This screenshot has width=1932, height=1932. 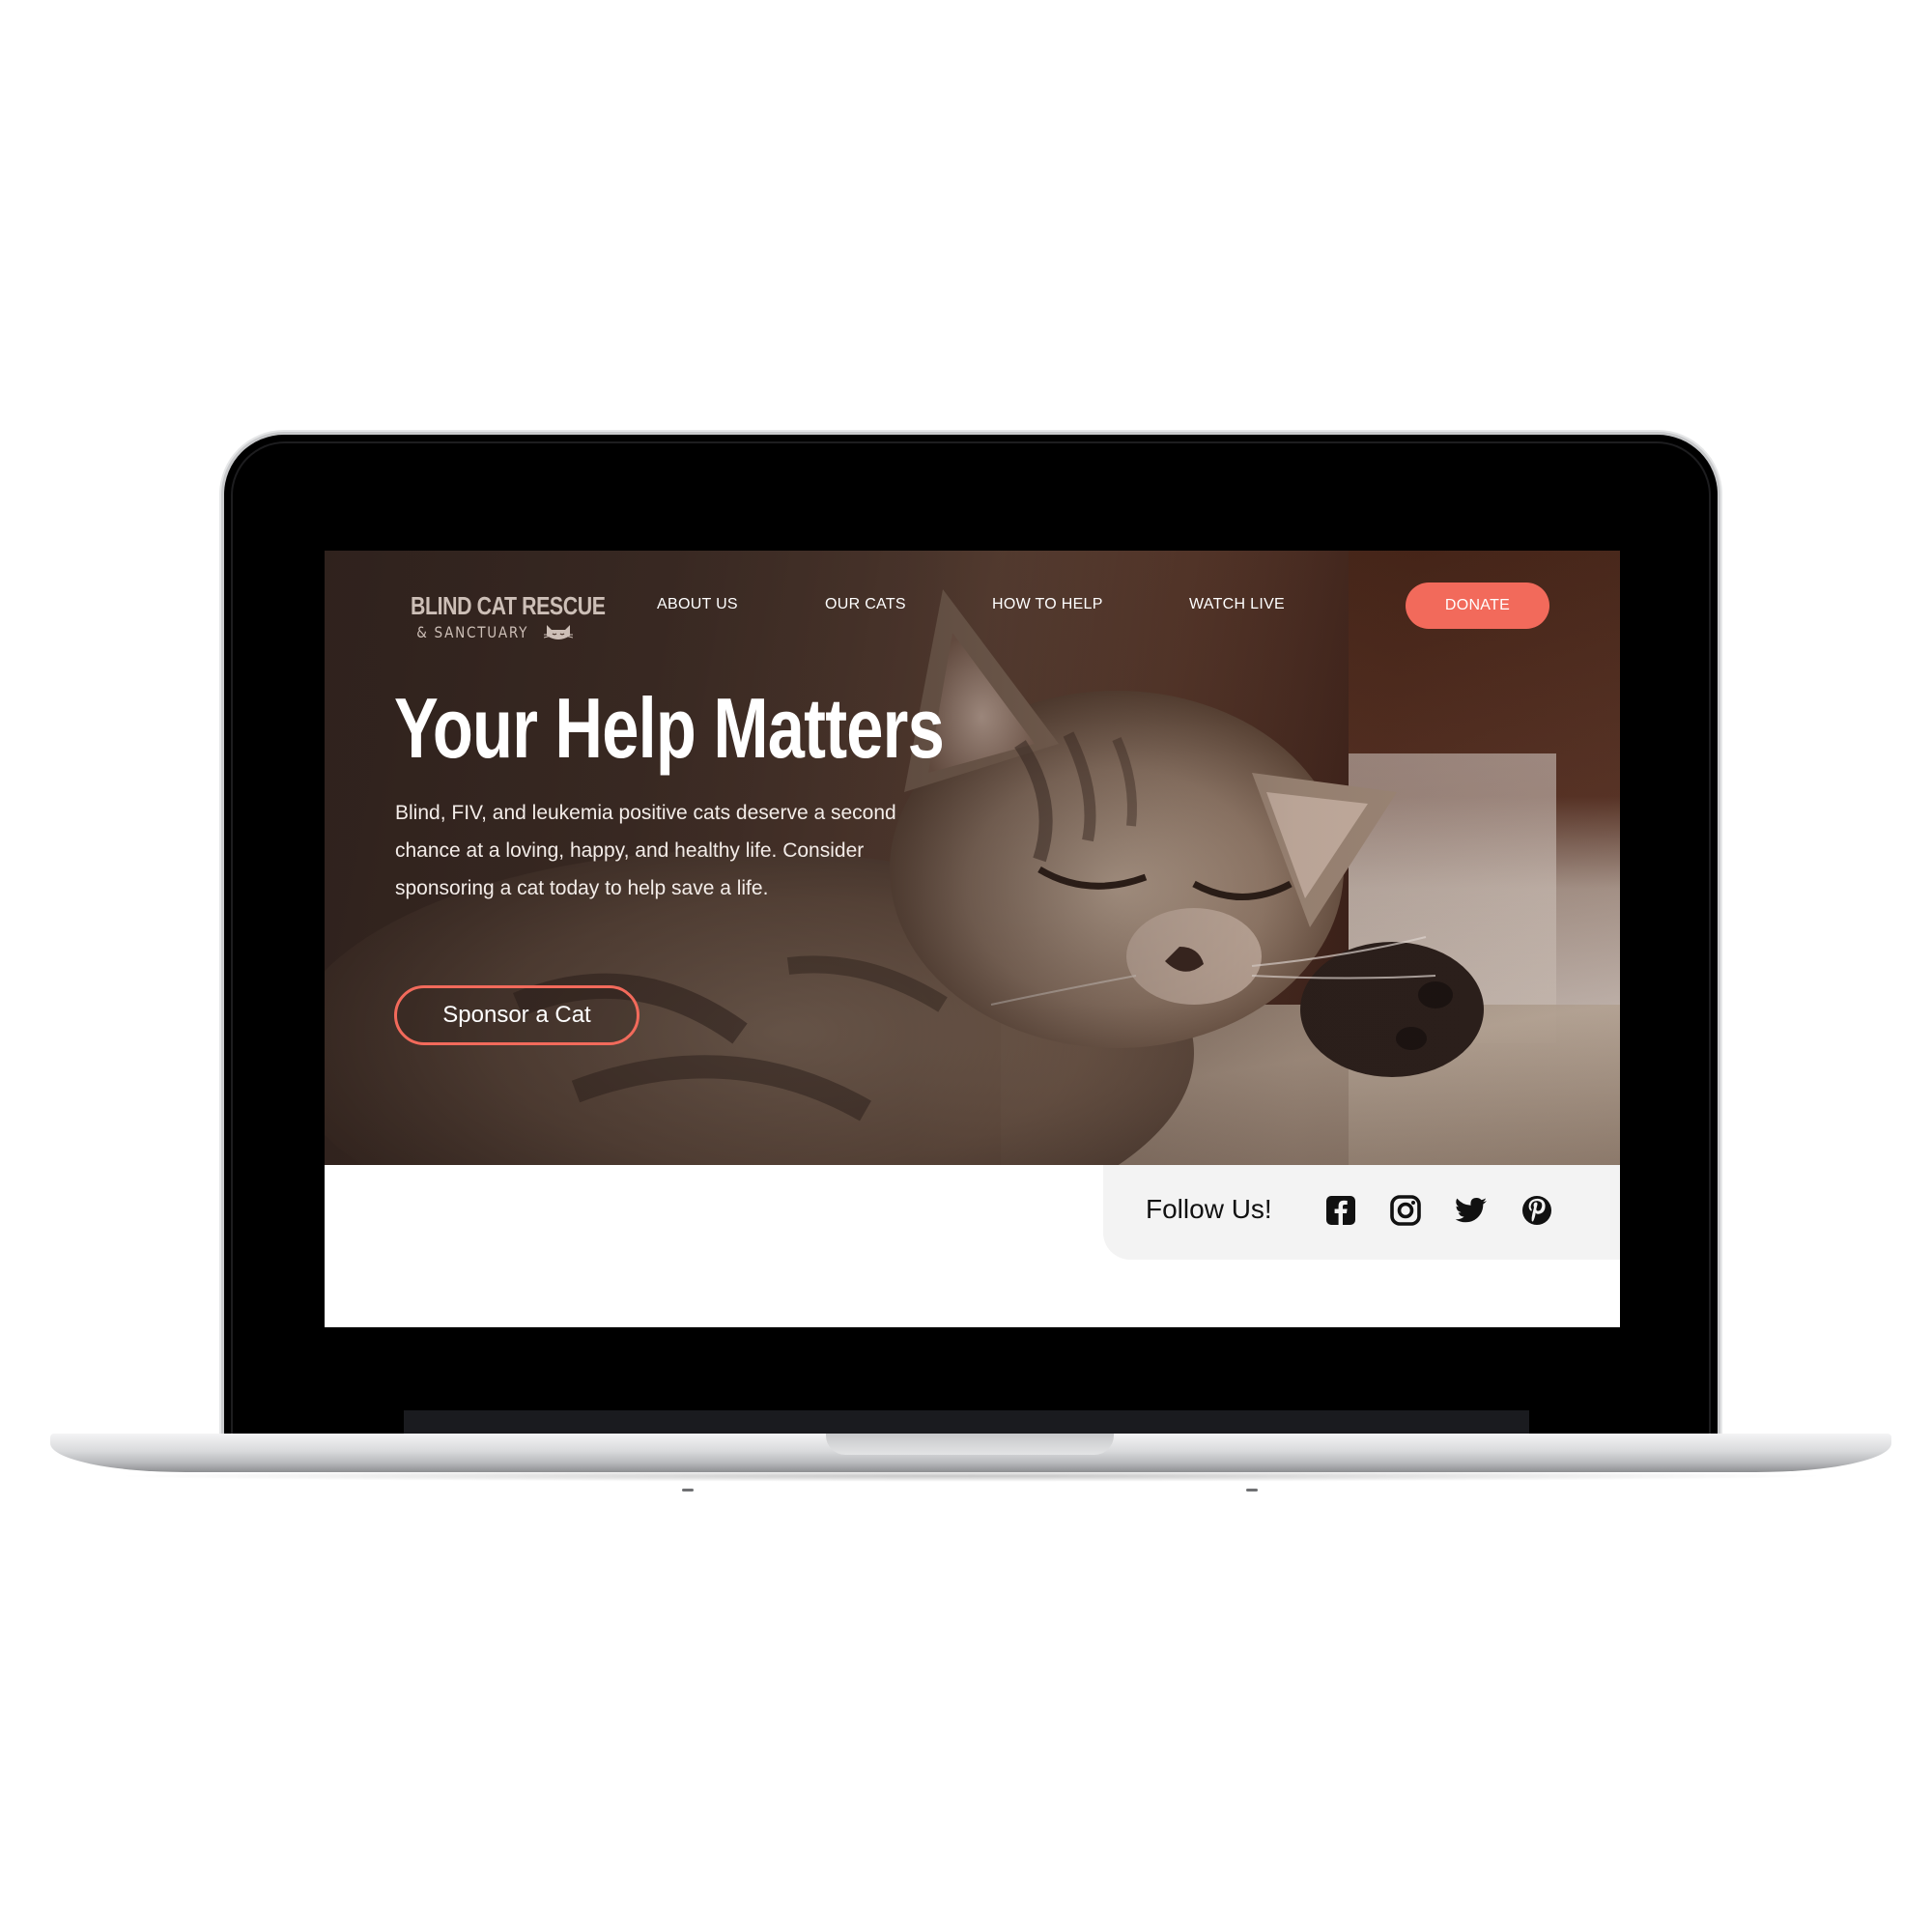 I want to click on nav-our-cats: OUR CATS, so click(x=865, y=604).